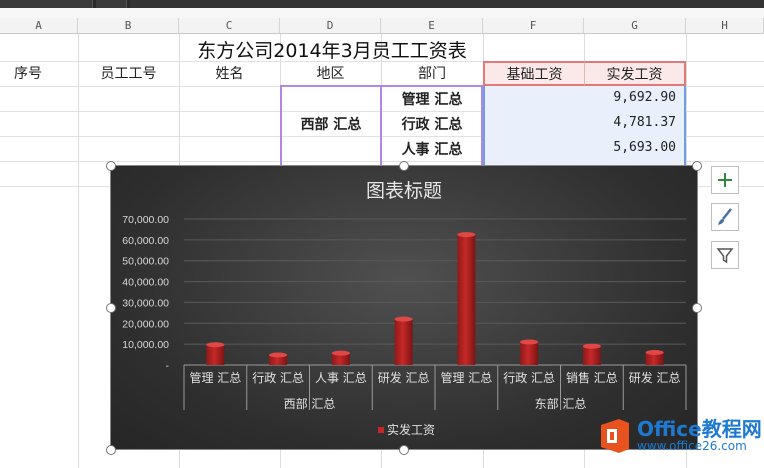  I want to click on legend-swatch, so click(381, 430).